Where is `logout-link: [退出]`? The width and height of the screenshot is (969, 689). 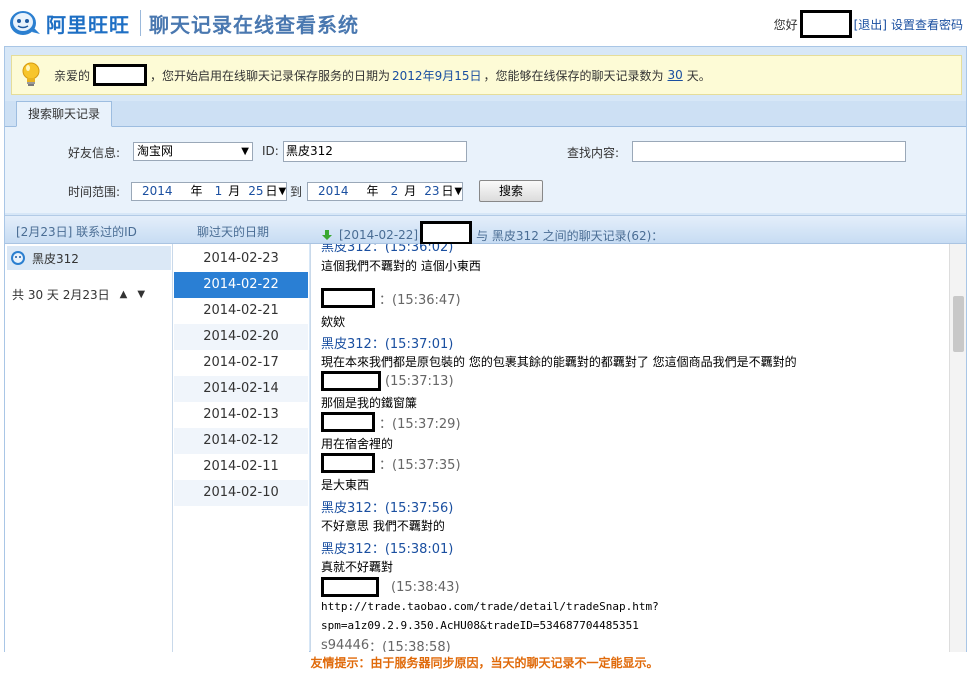 logout-link: [退出] is located at coordinates (870, 24).